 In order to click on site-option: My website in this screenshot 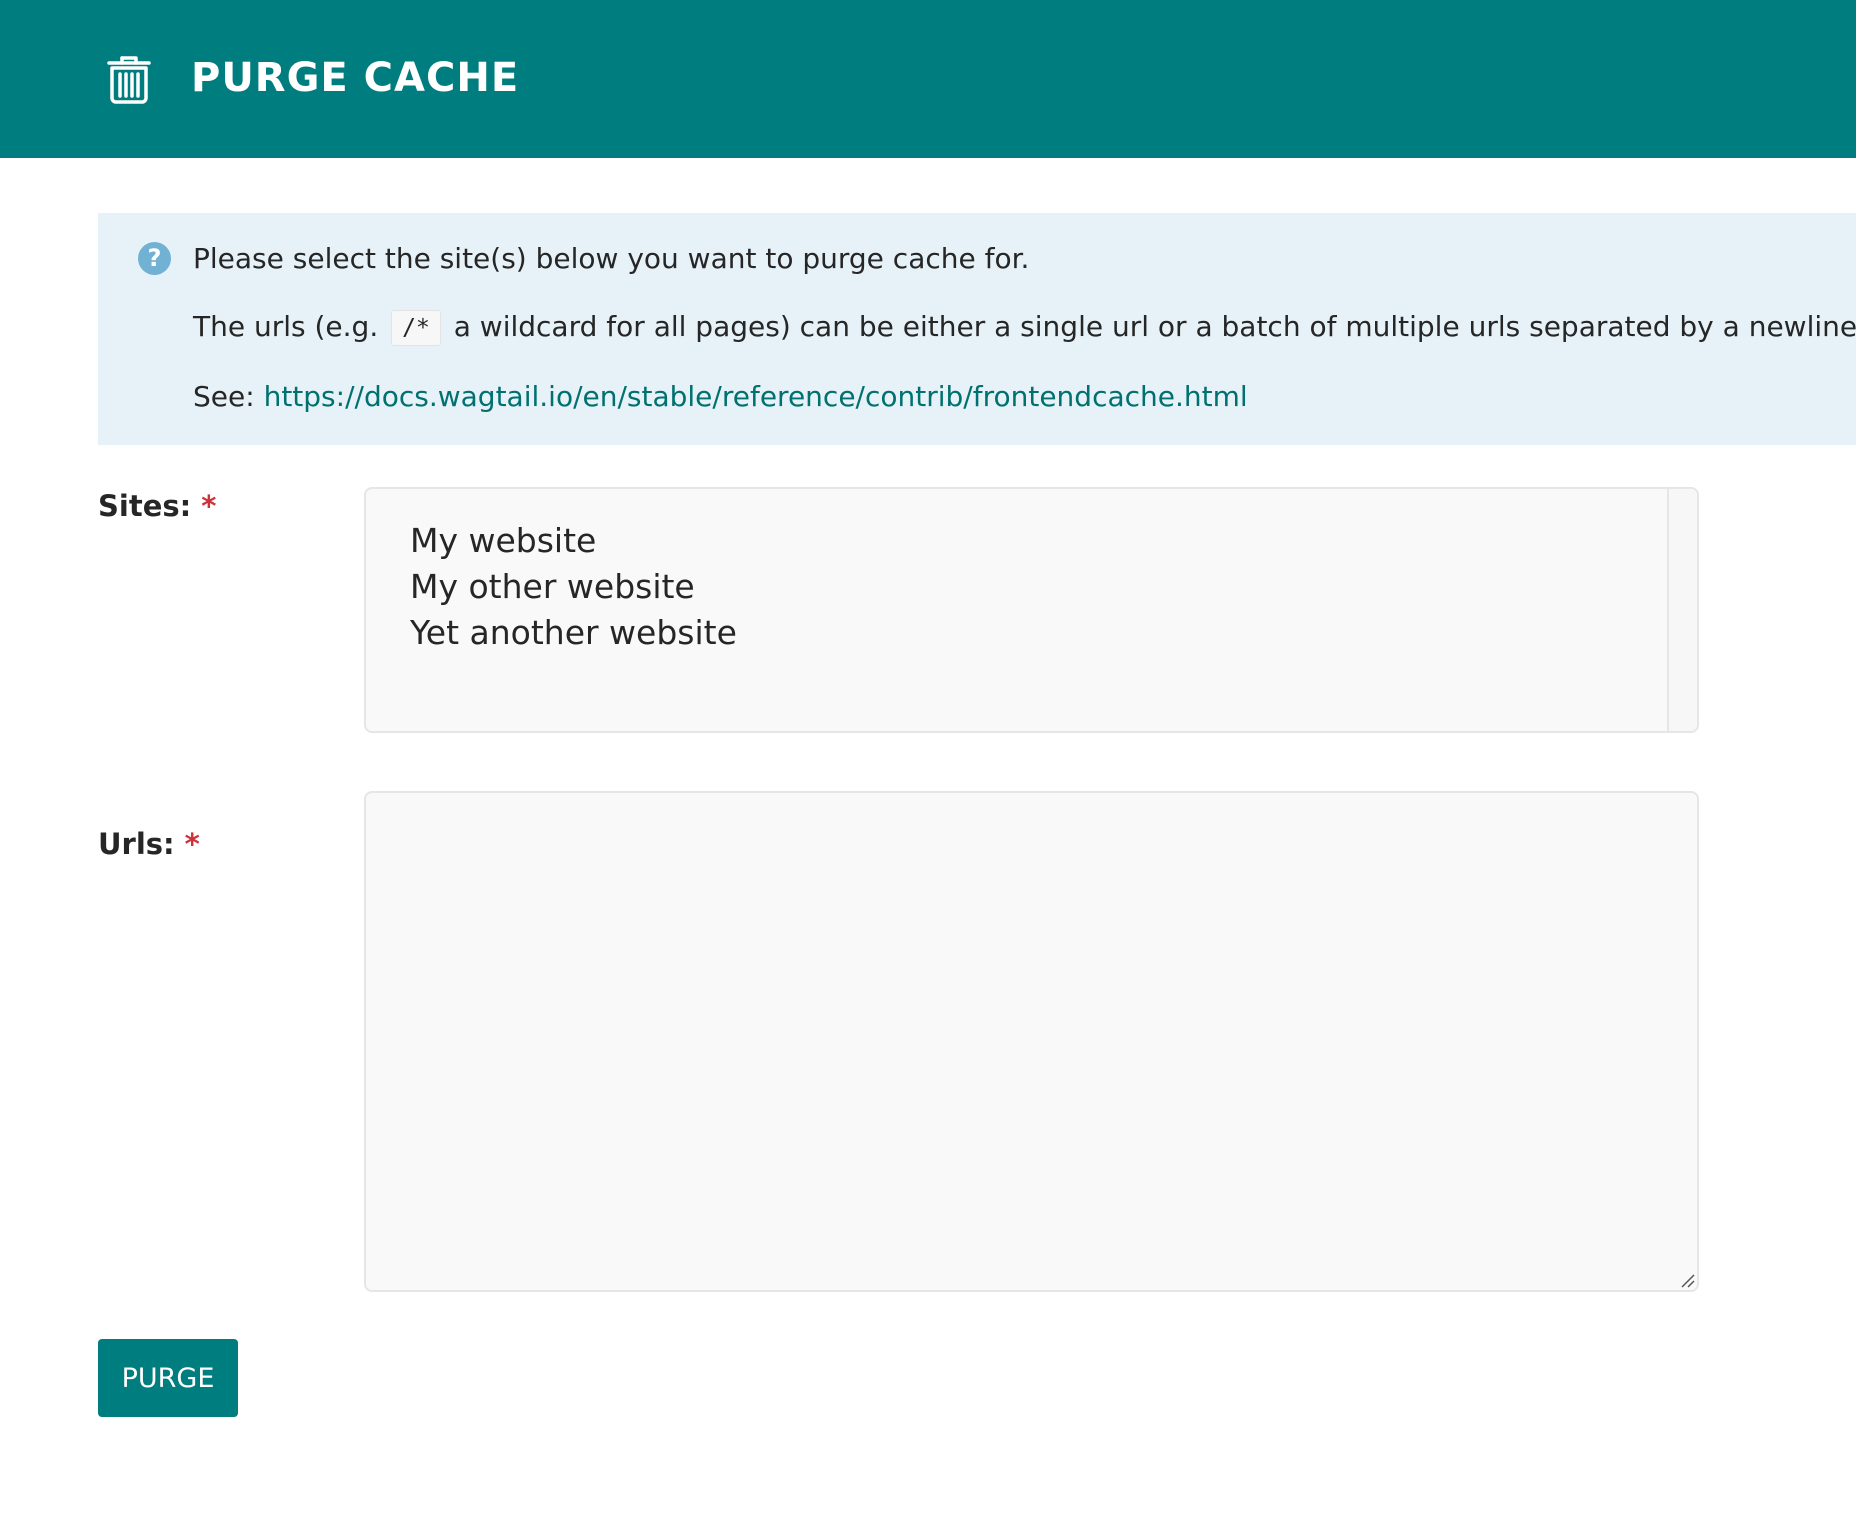, I will do `click(503, 541)`.